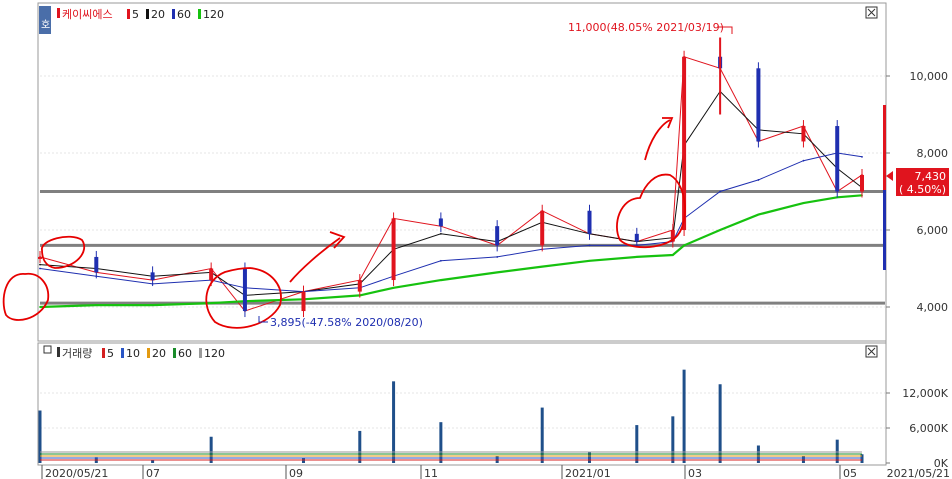 Image resolution: width=952 pixels, height=479 pixels. I want to click on volume-ma-legend-label: 120, so click(214, 353).